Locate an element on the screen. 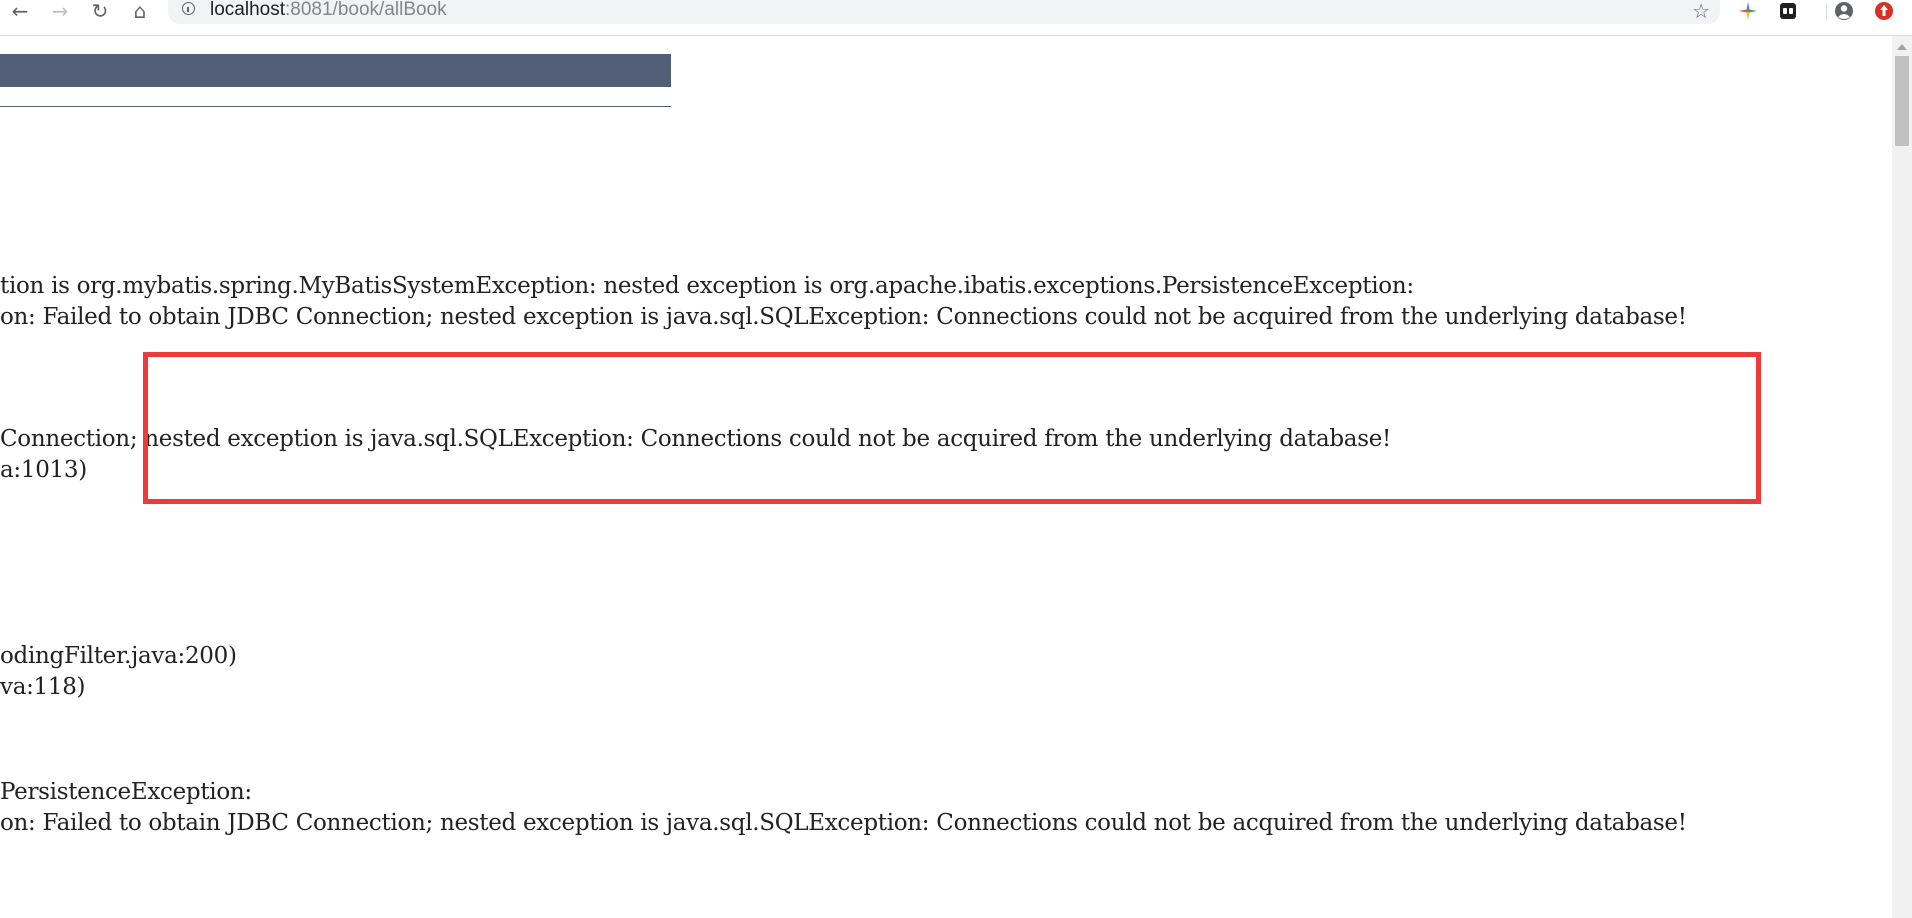 Image resolution: width=1912 pixels, height=918 pixels. address-bar: localhost:8081/book/allBook ☆ is located at coordinates (944, 12).